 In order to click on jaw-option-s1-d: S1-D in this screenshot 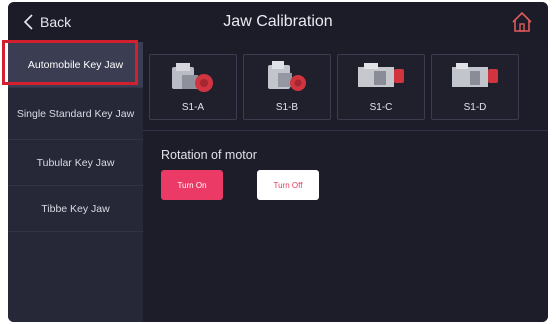, I will do `click(475, 87)`.